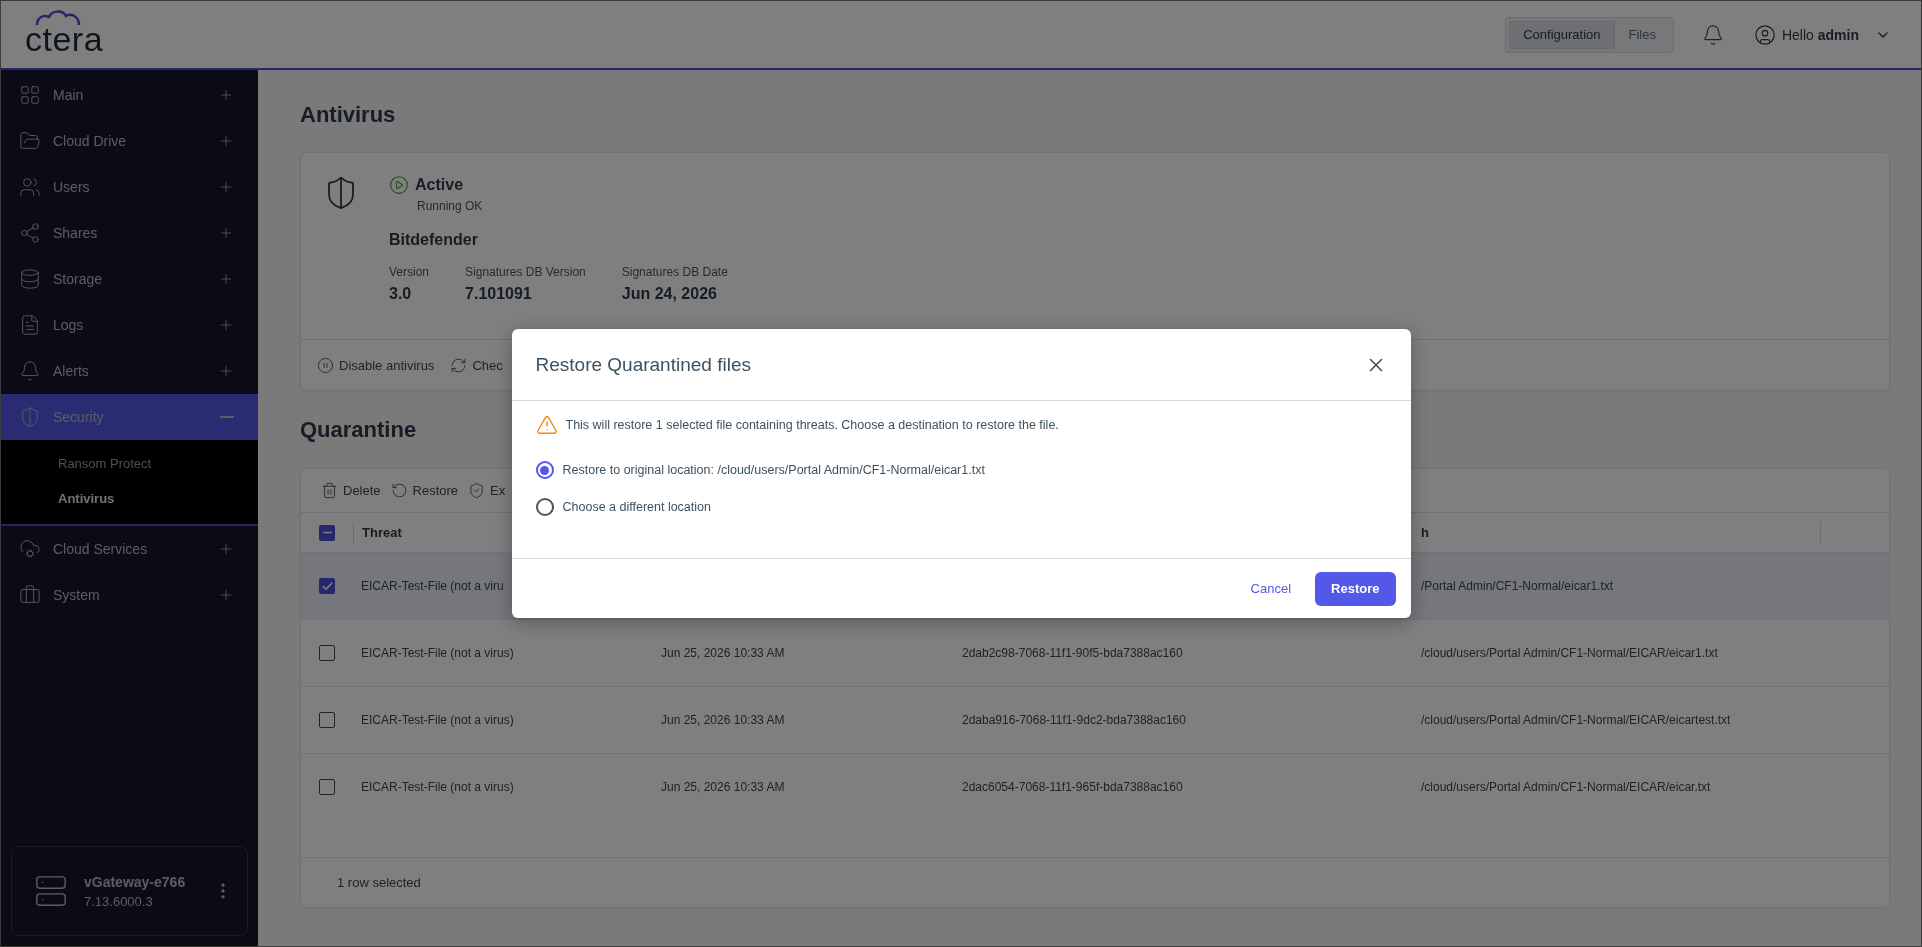  I want to click on sidebar-subitem: Ransom Protect, so click(129, 463).